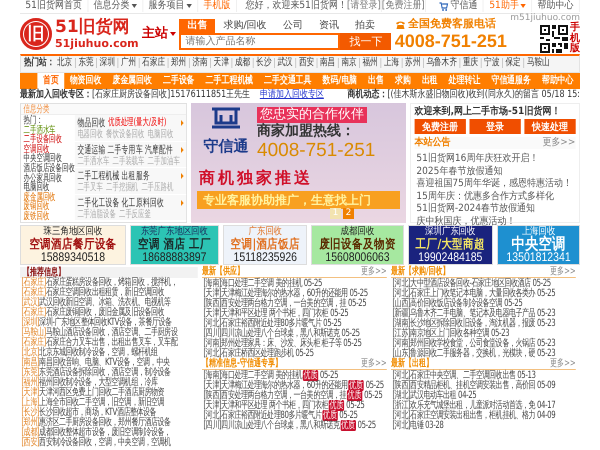 The width and height of the screenshot is (600, 450). I want to click on listing-link: [山西]高价回收饭店设备制冷设备空调 05-25, so click(483, 304).